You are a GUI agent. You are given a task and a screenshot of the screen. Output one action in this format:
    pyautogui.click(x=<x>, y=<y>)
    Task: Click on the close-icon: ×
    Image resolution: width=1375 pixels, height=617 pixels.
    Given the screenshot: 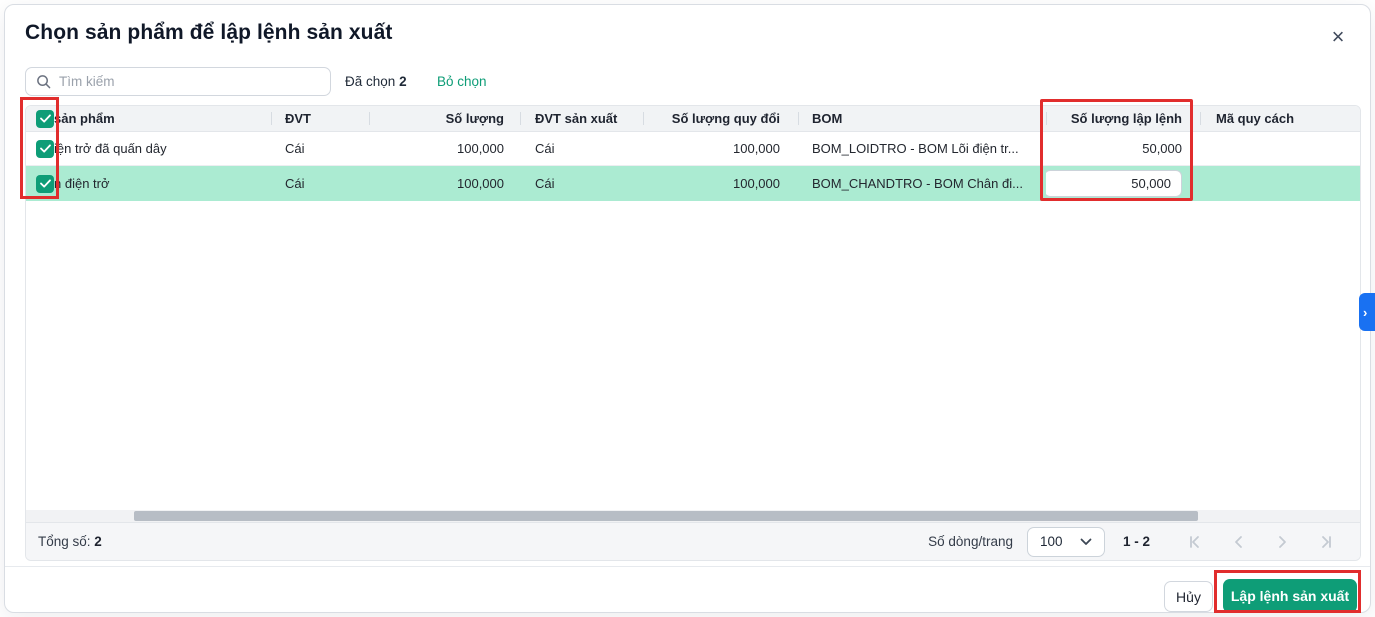 What is the action you would take?
    pyautogui.click(x=1338, y=37)
    